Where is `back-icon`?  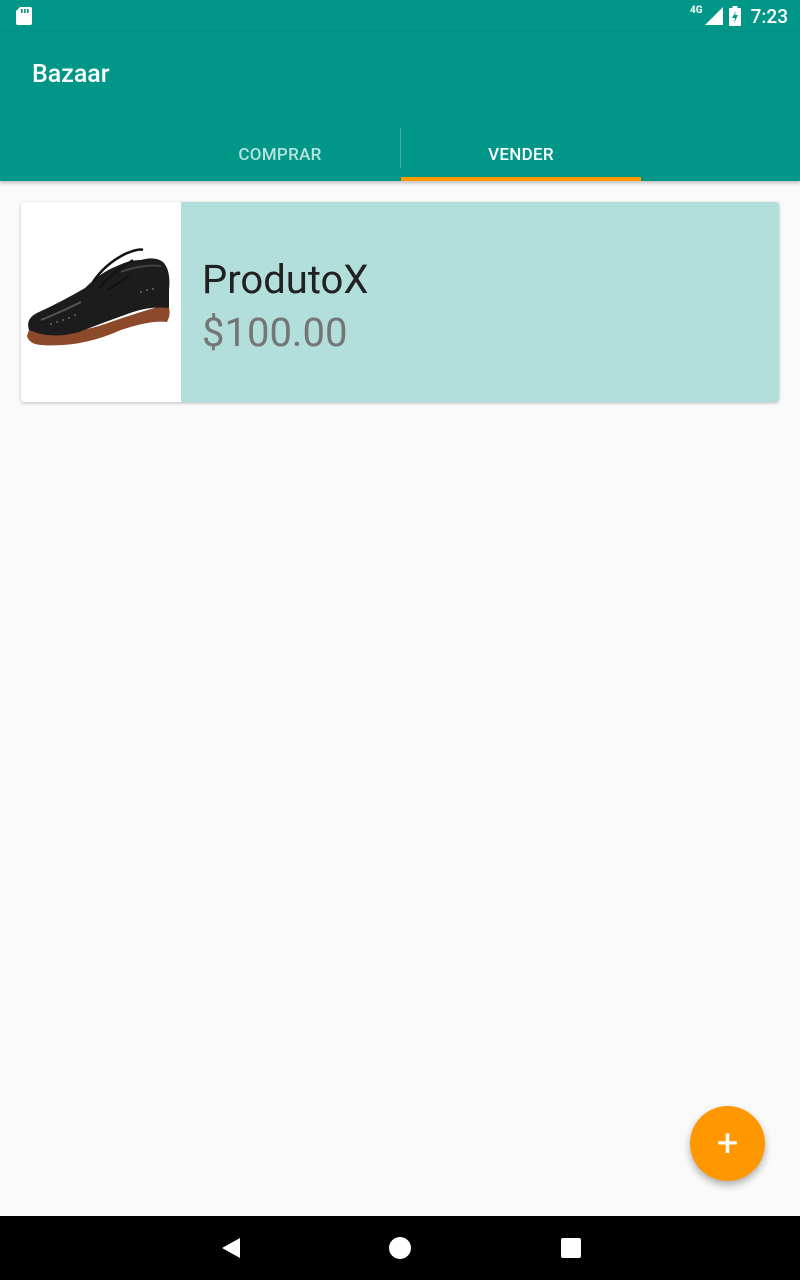 back-icon is located at coordinates (231, 1248).